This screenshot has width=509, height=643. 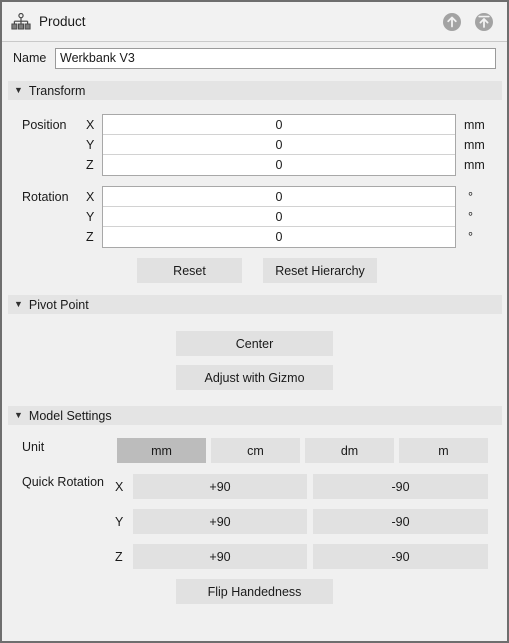 I want to click on quick-rotation-z-plus-button: +90, so click(x=220, y=556).